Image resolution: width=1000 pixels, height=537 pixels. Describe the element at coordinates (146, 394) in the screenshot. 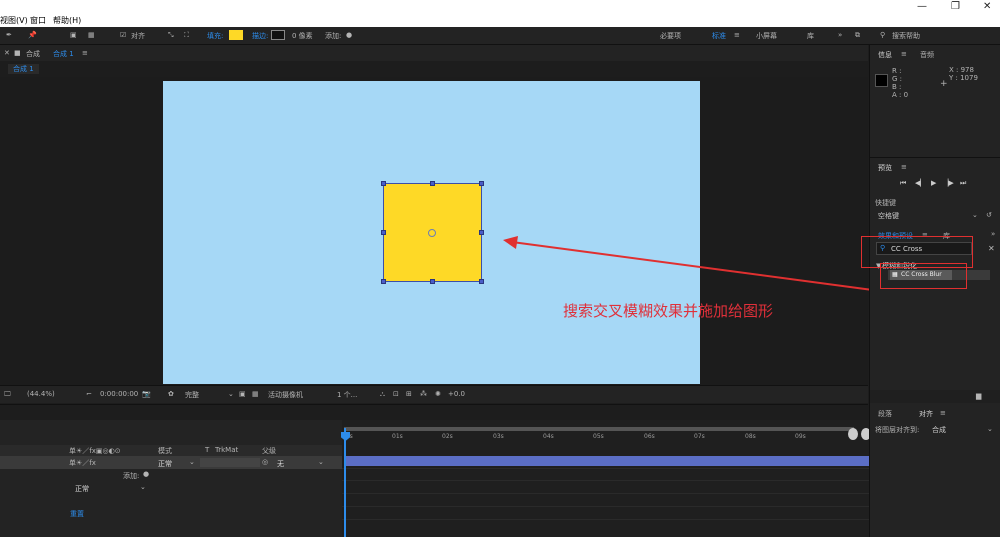

I see `camera-icon: 📷` at that location.